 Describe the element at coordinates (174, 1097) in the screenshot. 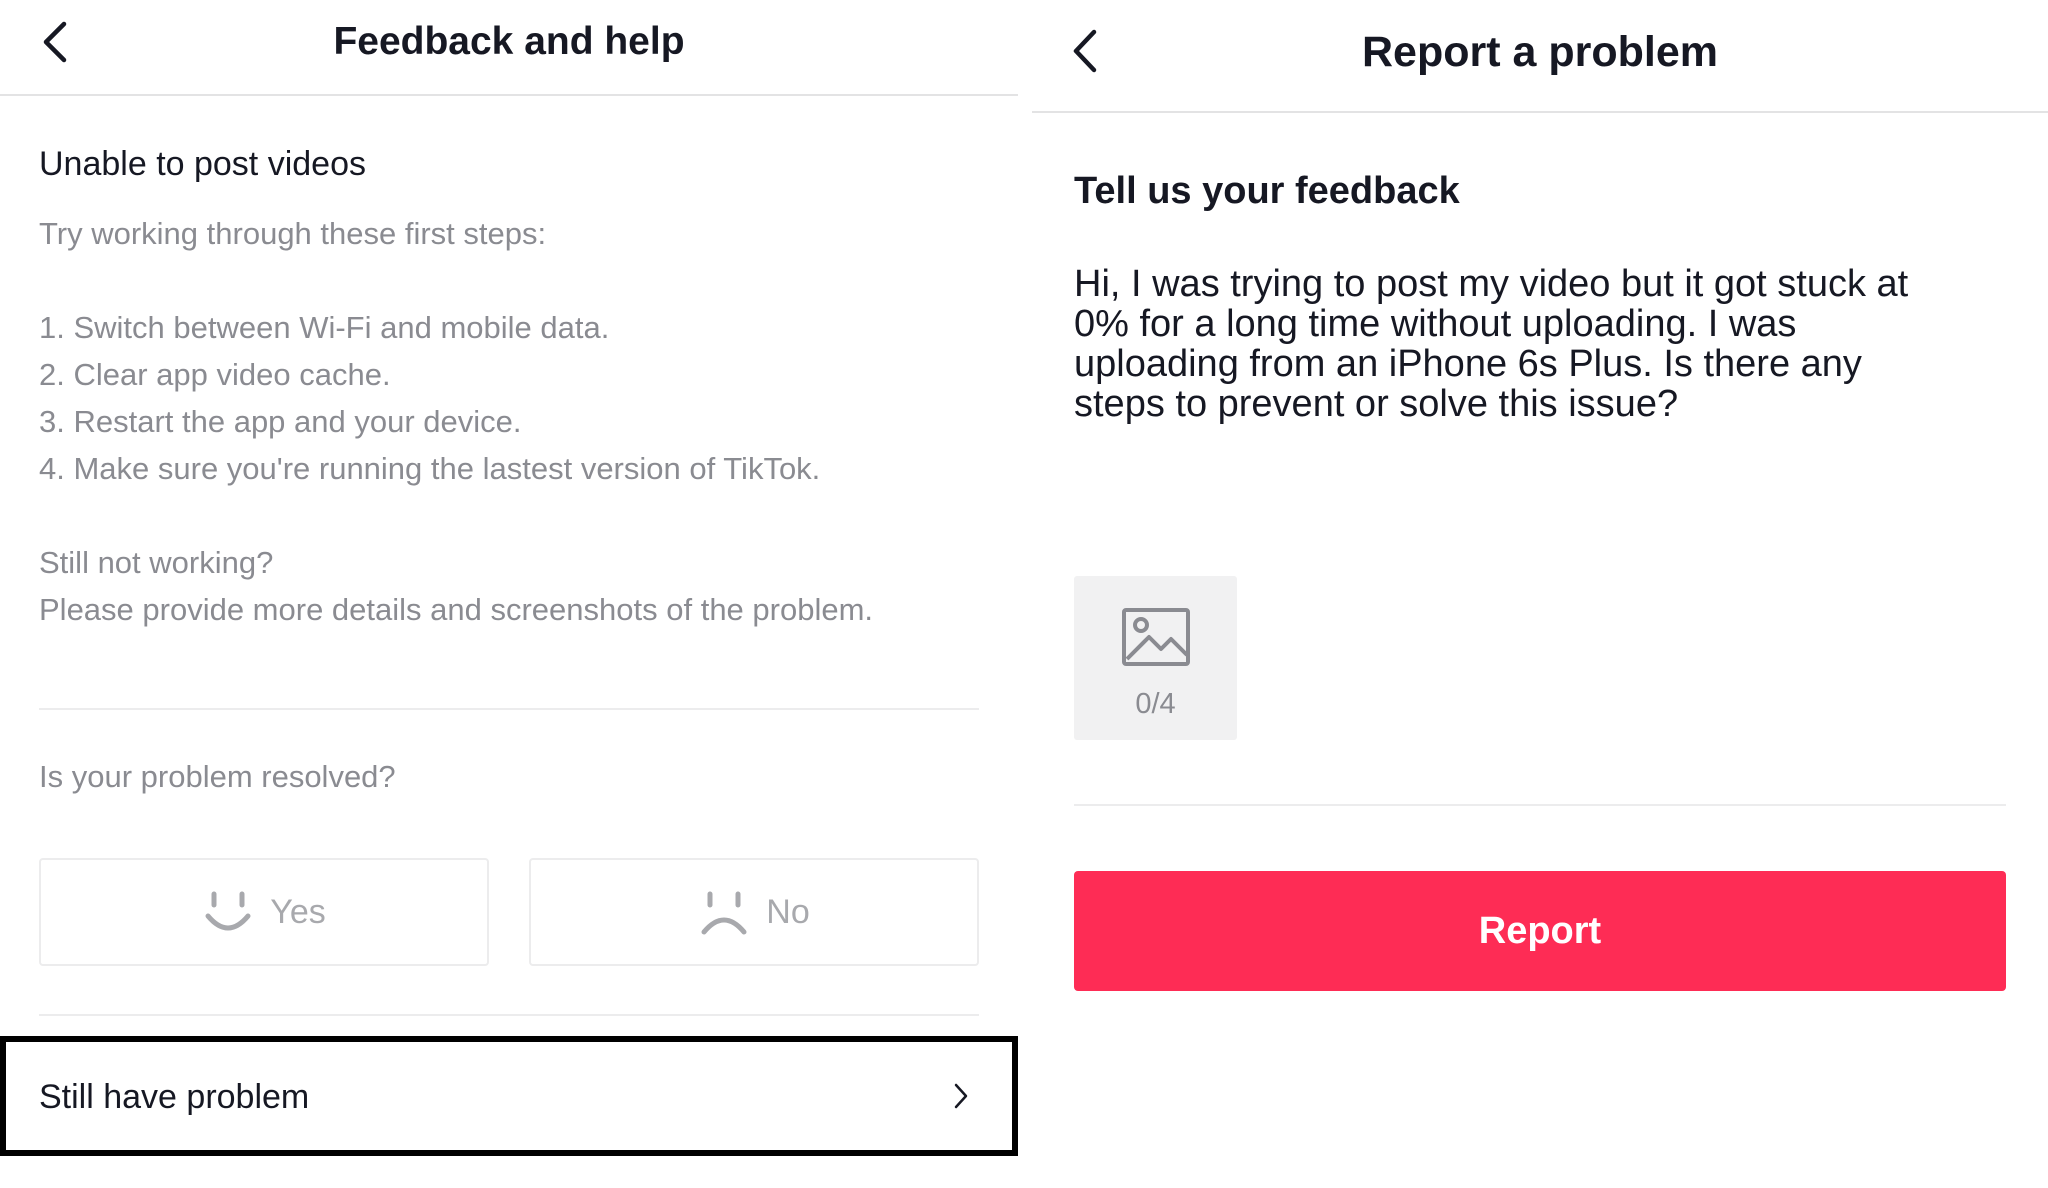

I see `still-have-problem-label: Still have problem` at that location.